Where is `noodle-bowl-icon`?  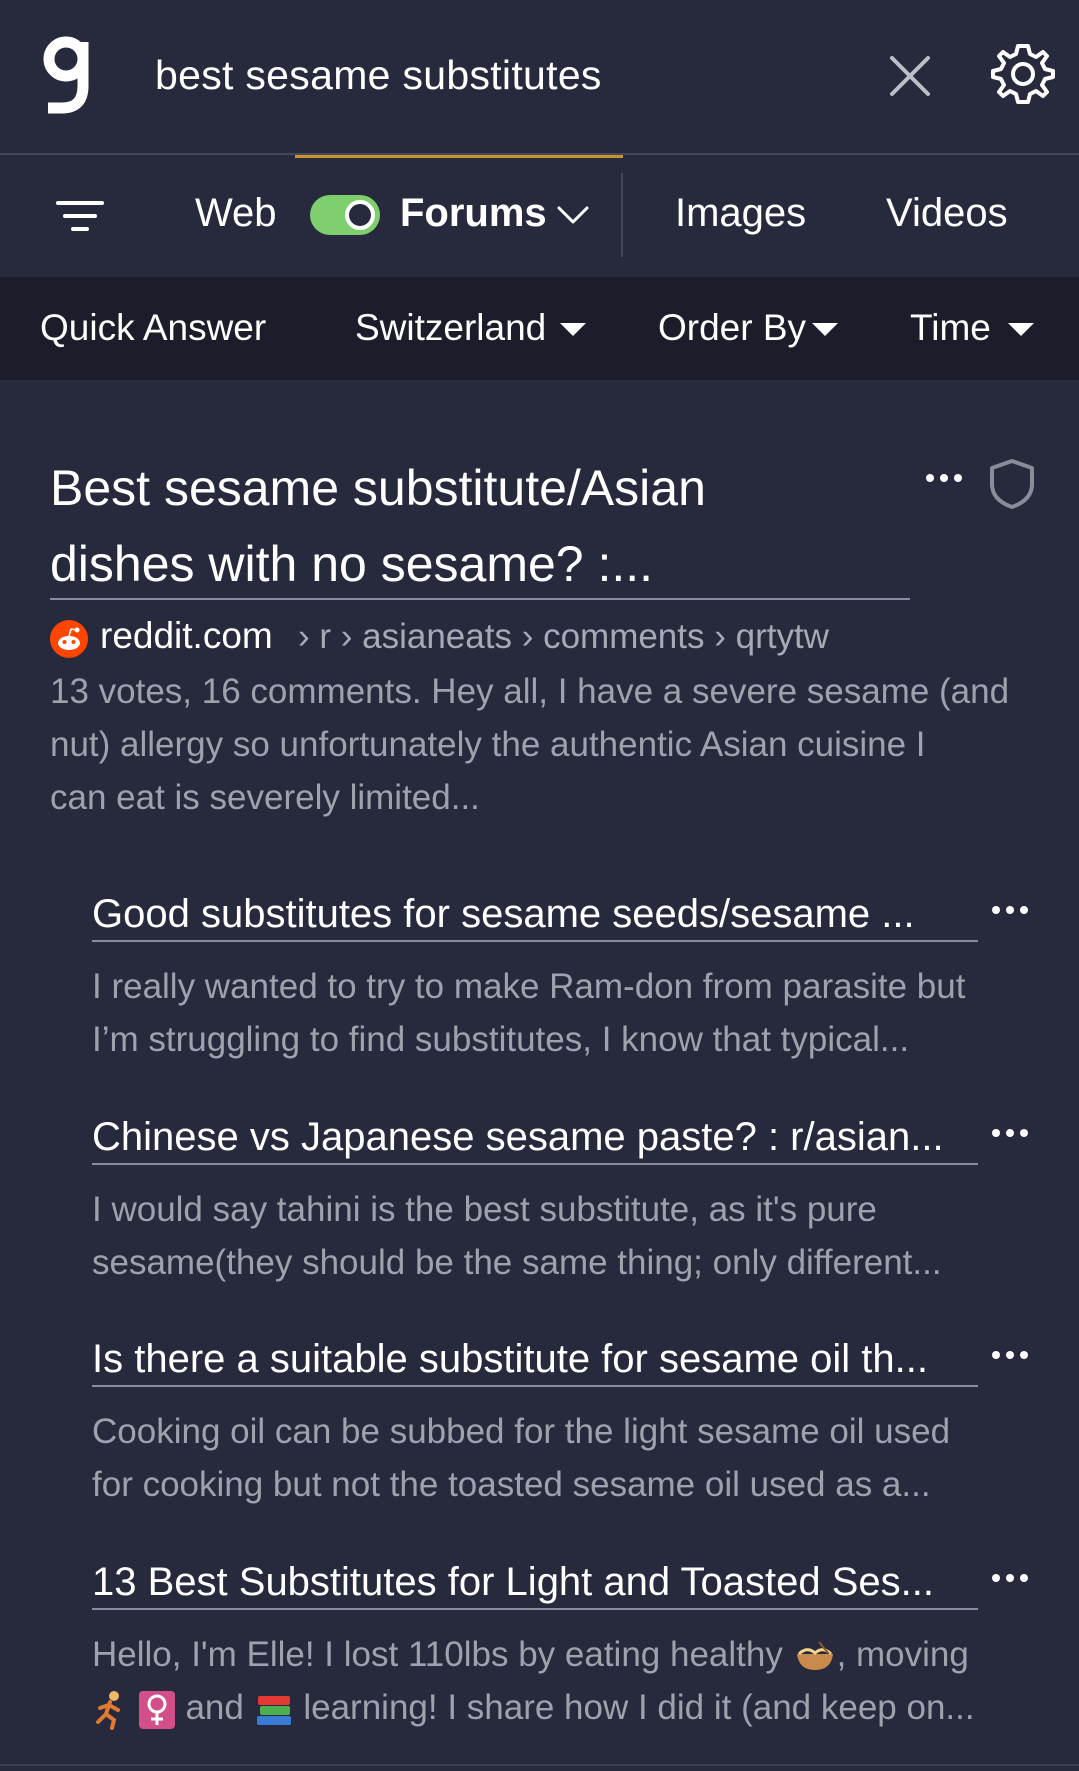
noodle-bowl-icon is located at coordinates (814, 1655).